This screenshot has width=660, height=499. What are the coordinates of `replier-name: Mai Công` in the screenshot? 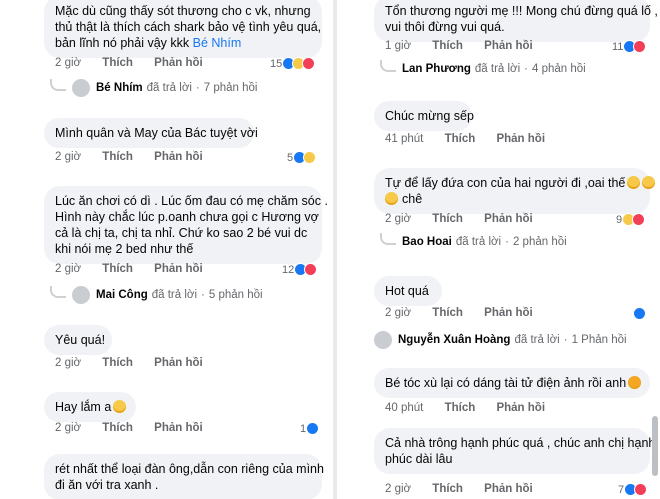 It's located at (122, 295).